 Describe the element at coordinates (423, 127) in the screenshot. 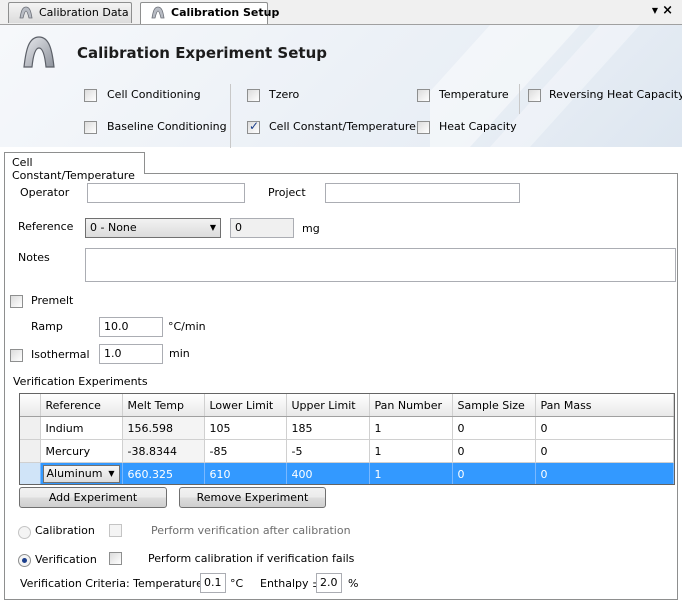

I see `heat-capacity-checkbox` at that location.